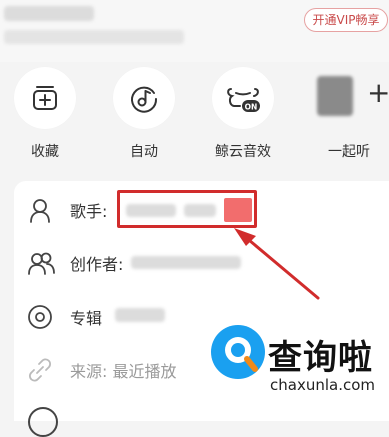 The image size is (389, 437). What do you see at coordinates (144, 152) in the screenshot?
I see `auto-label: 自动` at bounding box center [144, 152].